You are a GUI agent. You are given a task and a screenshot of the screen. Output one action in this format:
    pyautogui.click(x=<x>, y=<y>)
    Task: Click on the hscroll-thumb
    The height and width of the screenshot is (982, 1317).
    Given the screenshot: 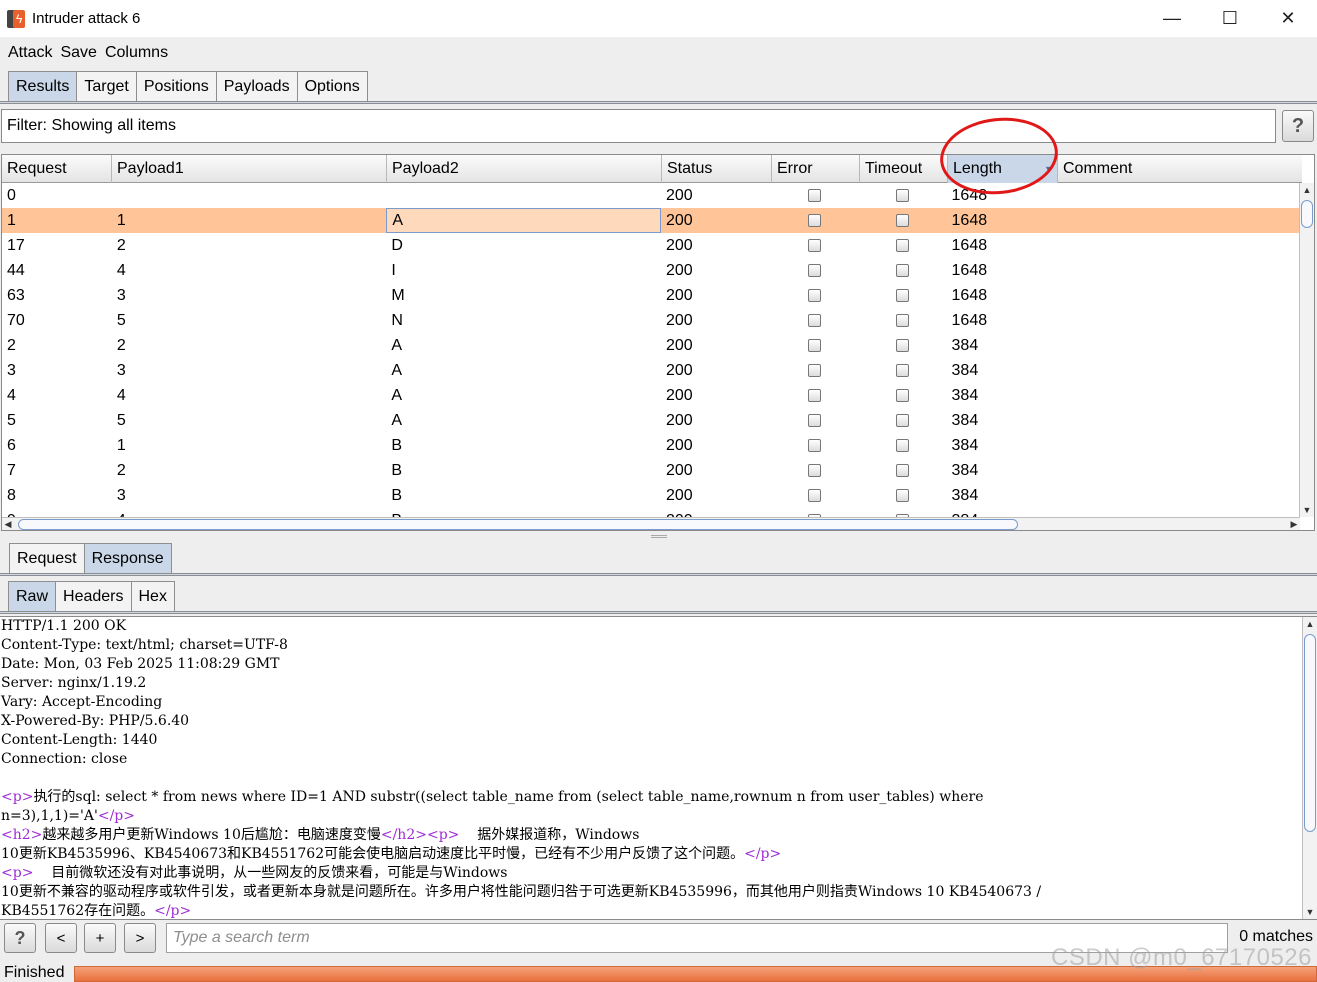 What is the action you would take?
    pyautogui.click(x=518, y=524)
    